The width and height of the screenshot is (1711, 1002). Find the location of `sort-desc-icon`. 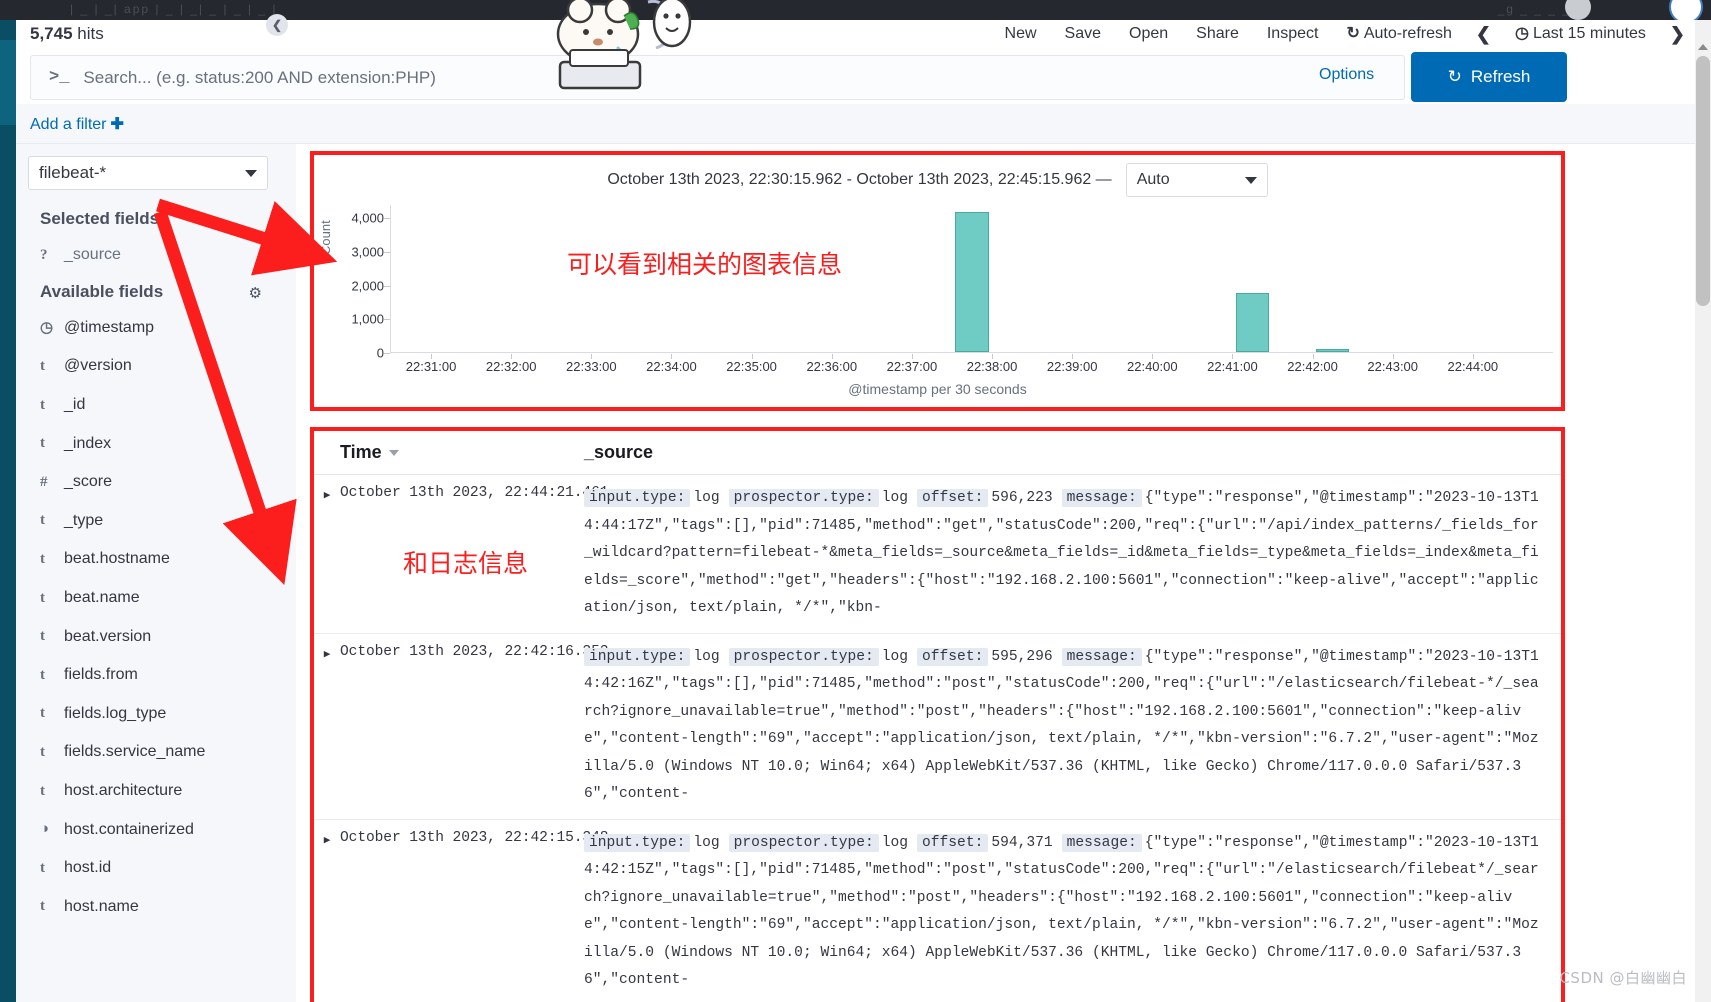

sort-desc-icon is located at coordinates (393, 453).